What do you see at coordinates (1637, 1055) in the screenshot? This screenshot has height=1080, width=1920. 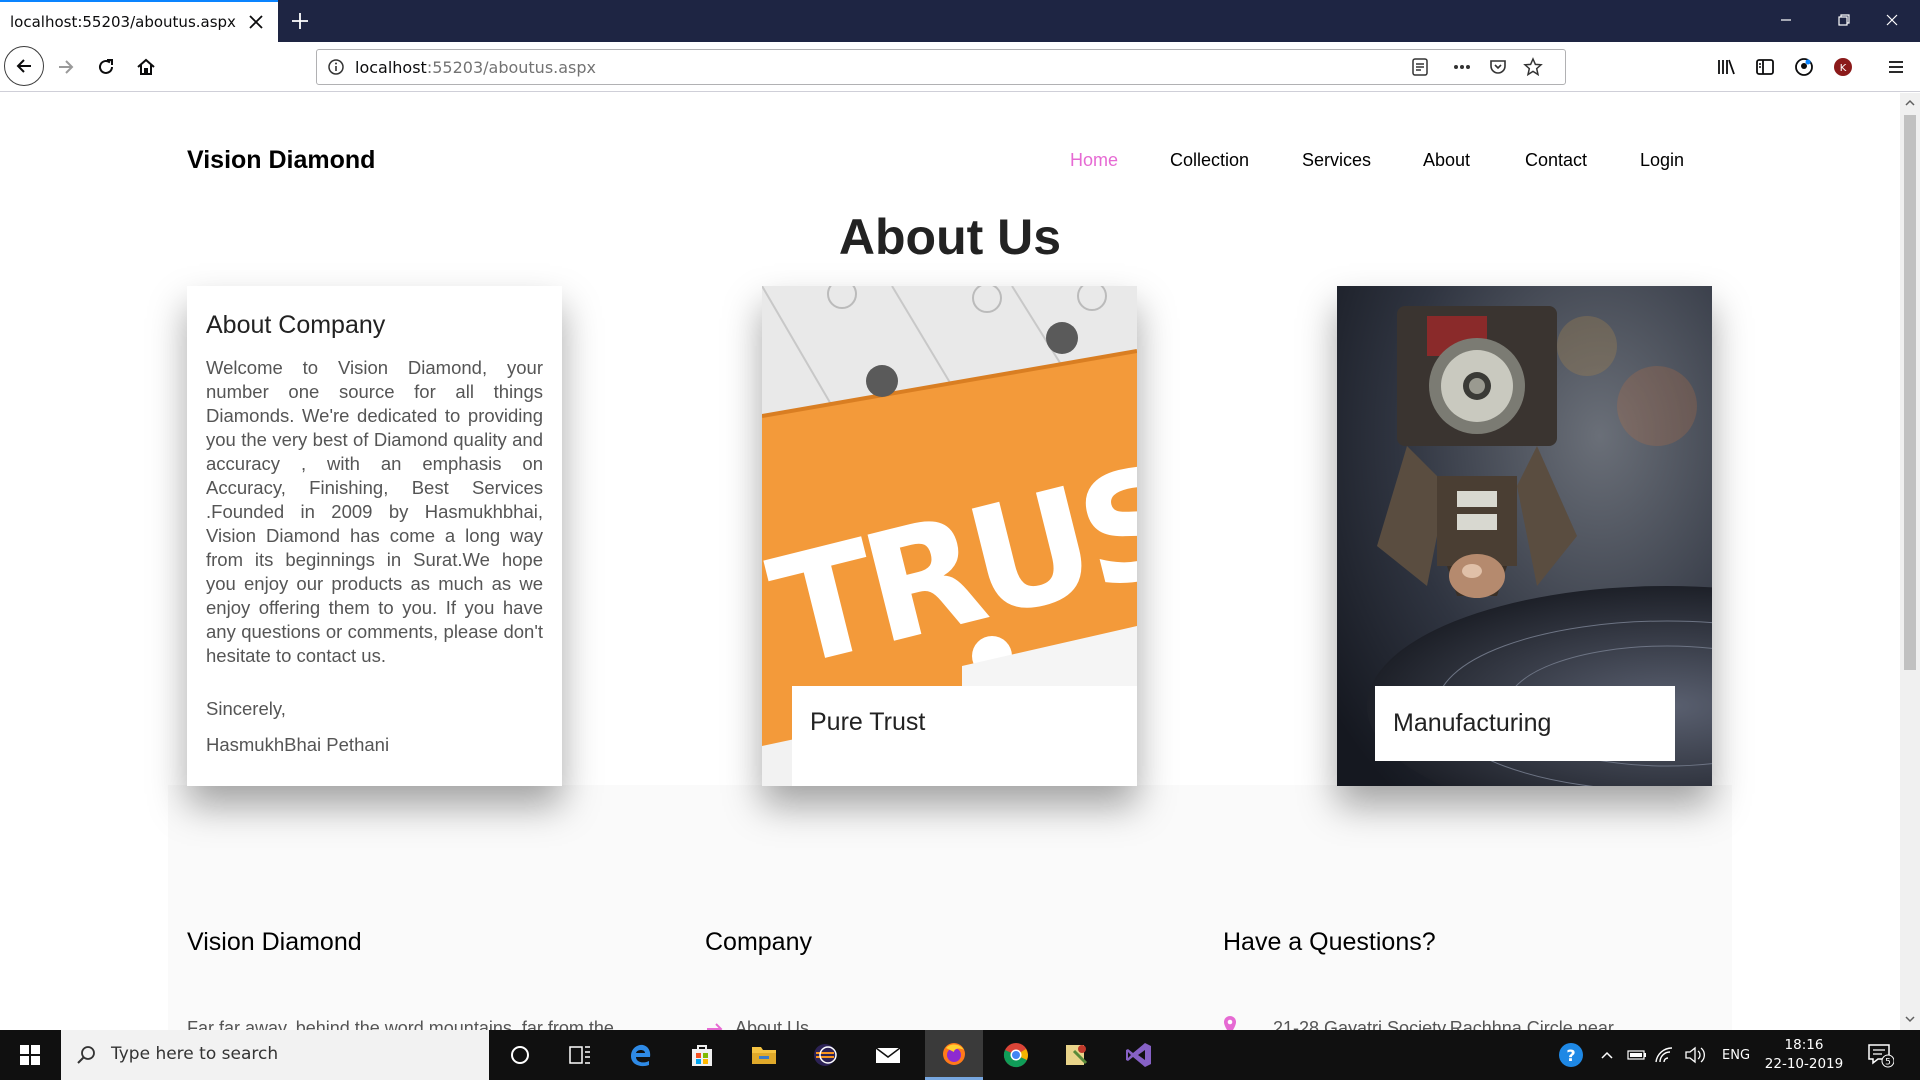 I see `battery-icon` at bounding box center [1637, 1055].